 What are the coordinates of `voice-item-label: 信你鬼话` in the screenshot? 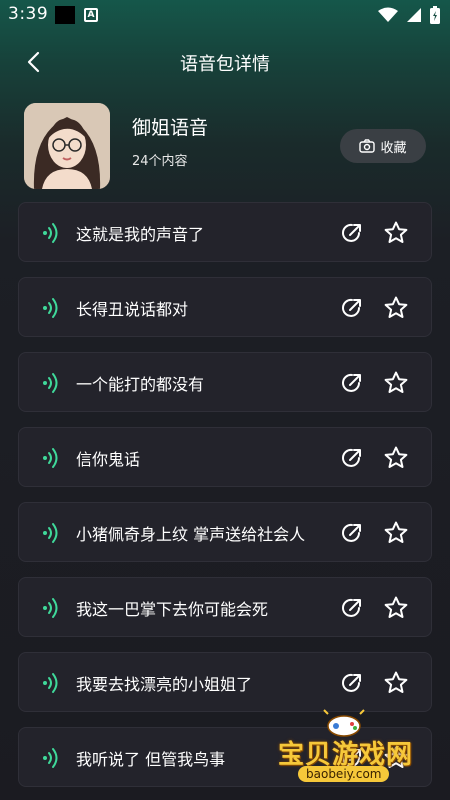 It's located at (108, 459).